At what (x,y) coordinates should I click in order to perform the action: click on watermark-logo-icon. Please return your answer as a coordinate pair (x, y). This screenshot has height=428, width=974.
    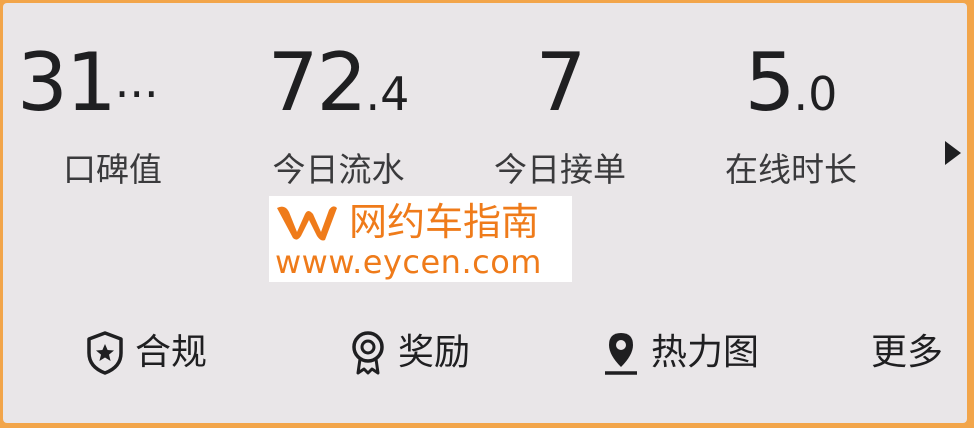
    Looking at the image, I should click on (307, 223).